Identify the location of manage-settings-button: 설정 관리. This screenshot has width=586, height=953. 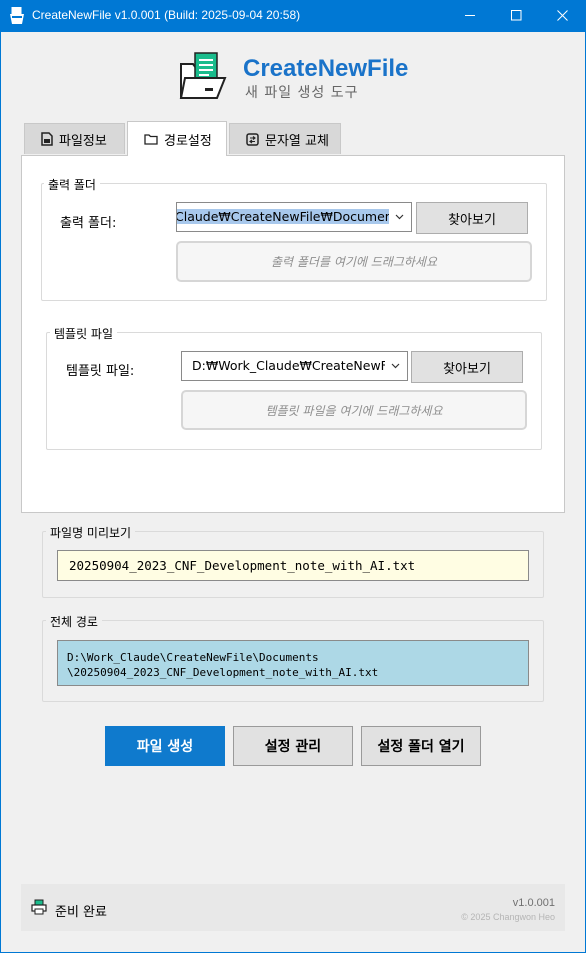
(293, 746).